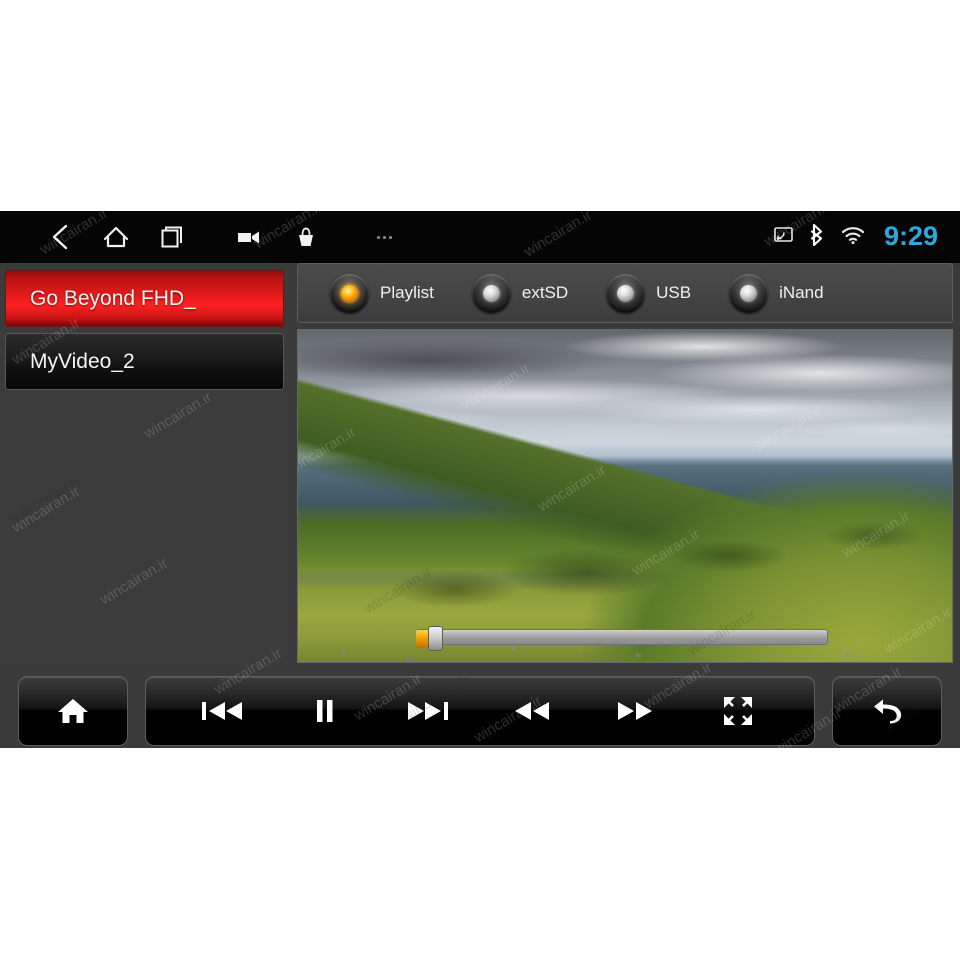 The height and width of the screenshot is (960, 960). I want to click on video-camera-icon, so click(250, 237).